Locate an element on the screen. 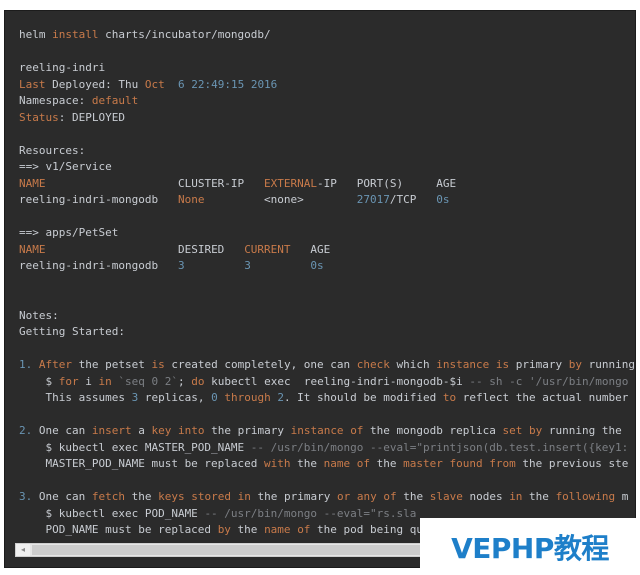 The height and width of the screenshot is (575, 640). terminal-line: Namespace: default is located at coordinates (327, 101).